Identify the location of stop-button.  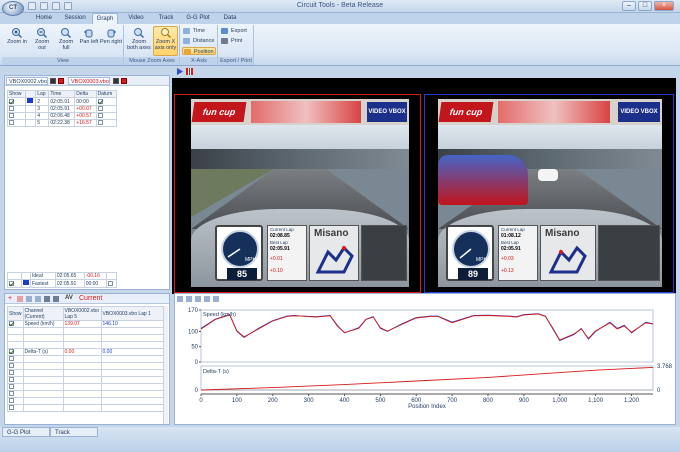
(189, 71).